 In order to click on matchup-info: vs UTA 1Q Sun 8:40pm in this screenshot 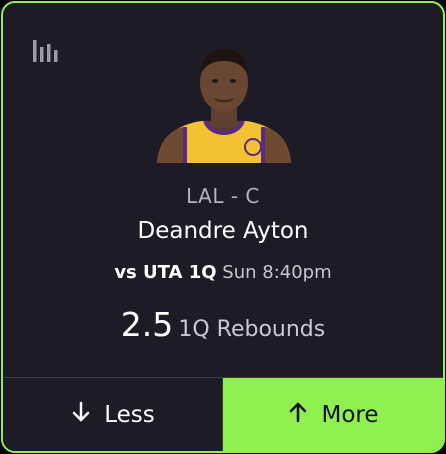, I will do `click(223, 272)`.